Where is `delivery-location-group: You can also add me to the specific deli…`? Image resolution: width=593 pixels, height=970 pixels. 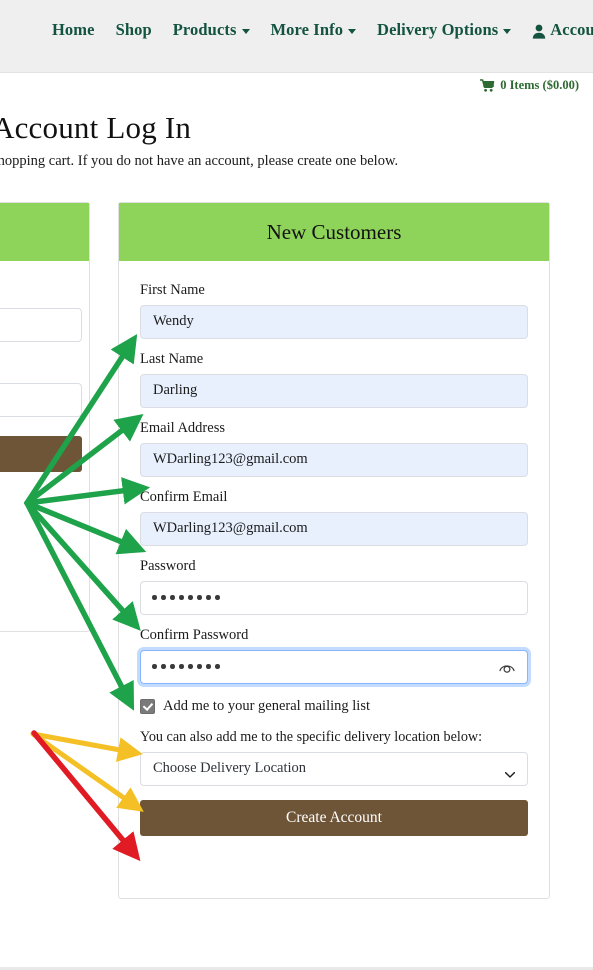
delivery-location-group: You can also add me to the specific deli… is located at coordinates (334, 757).